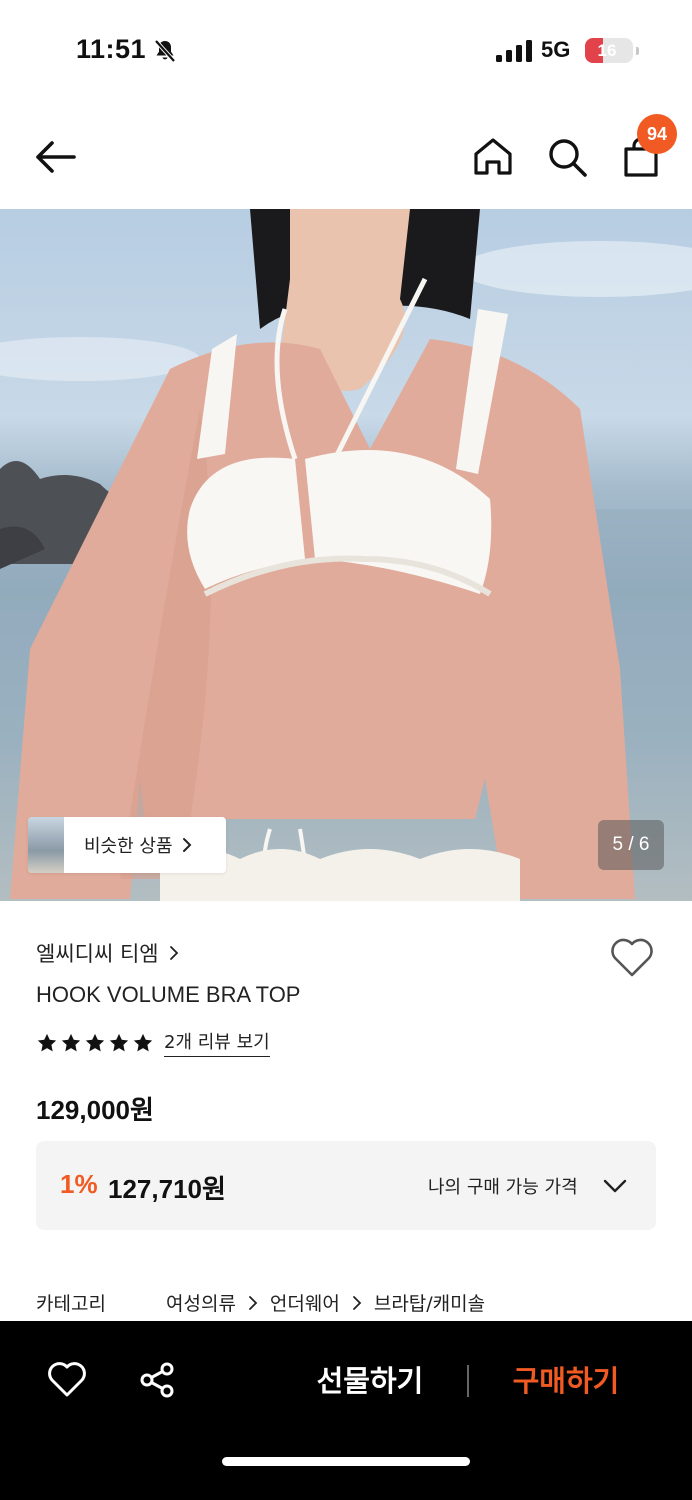 The width and height of the screenshot is (692, 1500). I want to click on status-time: 11:51, so click(111, 49).